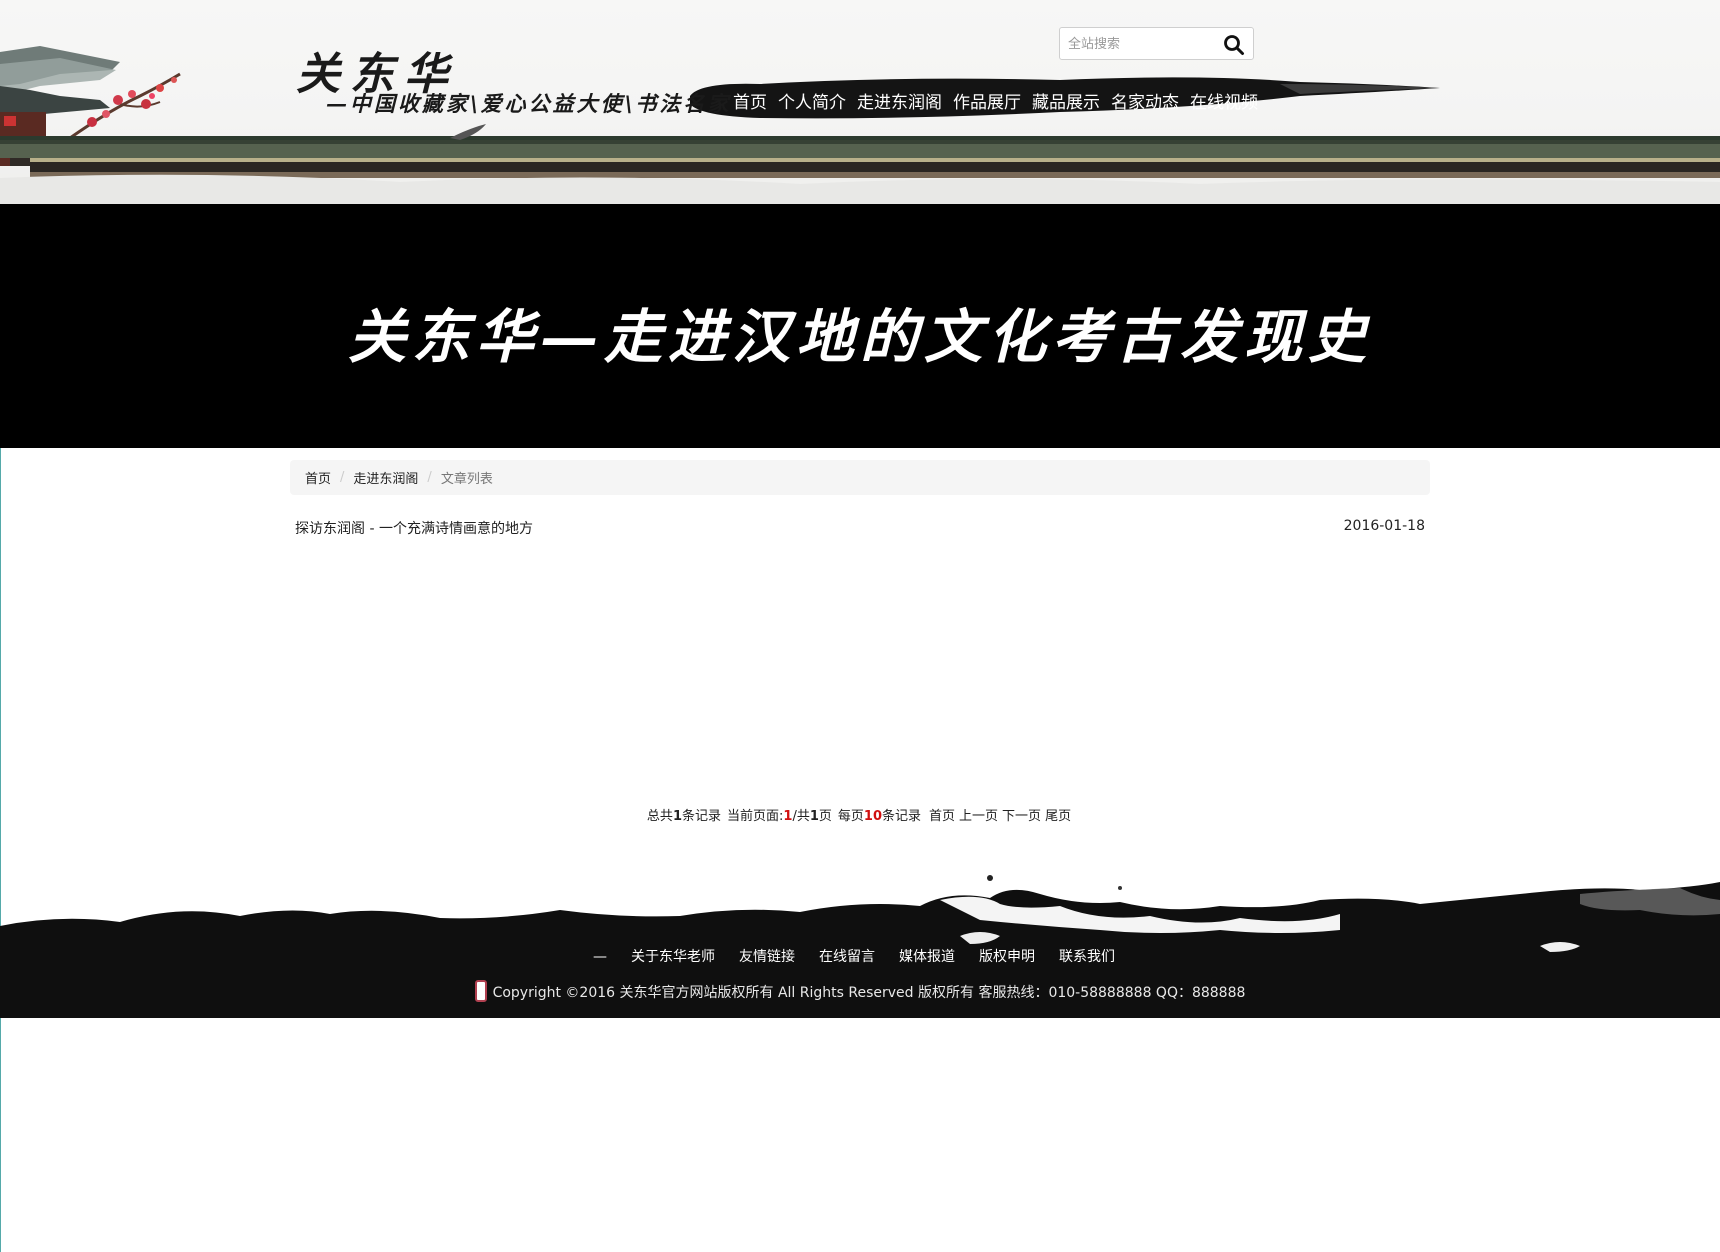  I want to click on breadcrumb-current: 文章列表, so click(466, 479).